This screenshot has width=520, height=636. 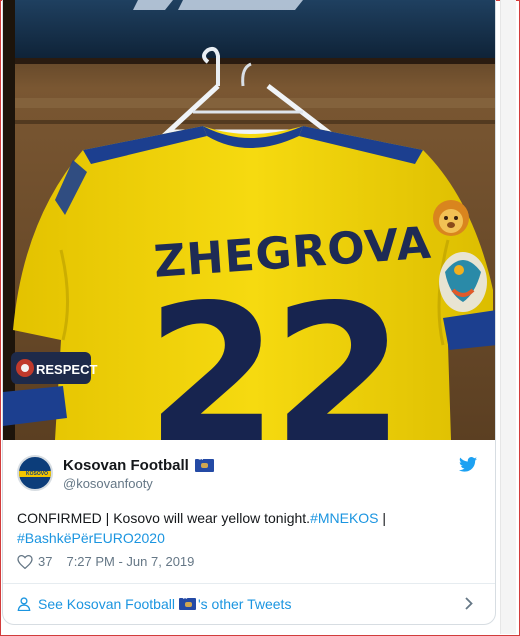 I want to click on hashtag-mnekos: #MNEKOS, so click(x=344, y=518).